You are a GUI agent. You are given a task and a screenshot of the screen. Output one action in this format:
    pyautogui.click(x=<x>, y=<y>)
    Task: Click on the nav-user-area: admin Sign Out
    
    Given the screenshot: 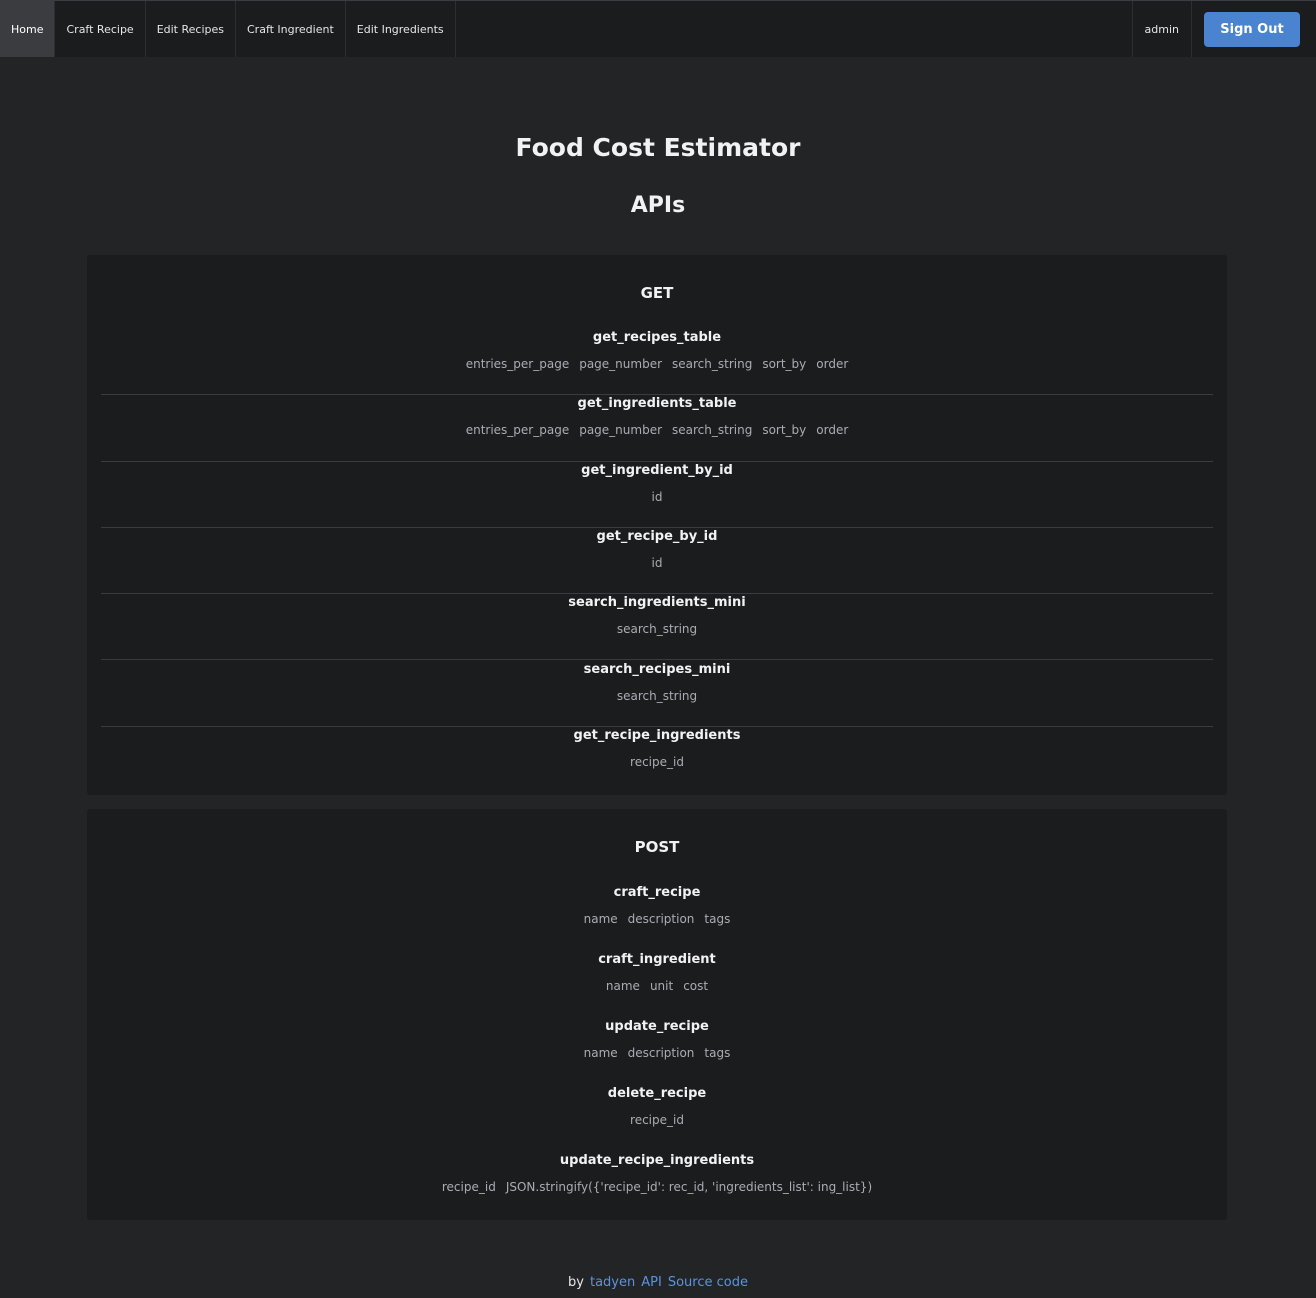 What is the action you would take?
    pyautogui.click(x=1223, y=29)
    